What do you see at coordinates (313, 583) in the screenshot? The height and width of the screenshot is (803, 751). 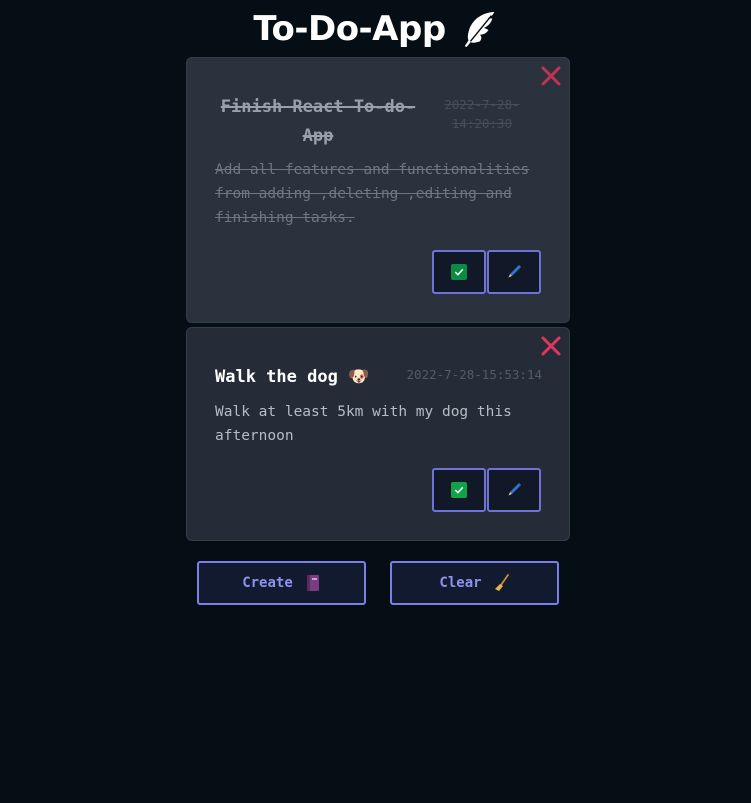 I see `notebook-icon` at bounding box center [313, 583].